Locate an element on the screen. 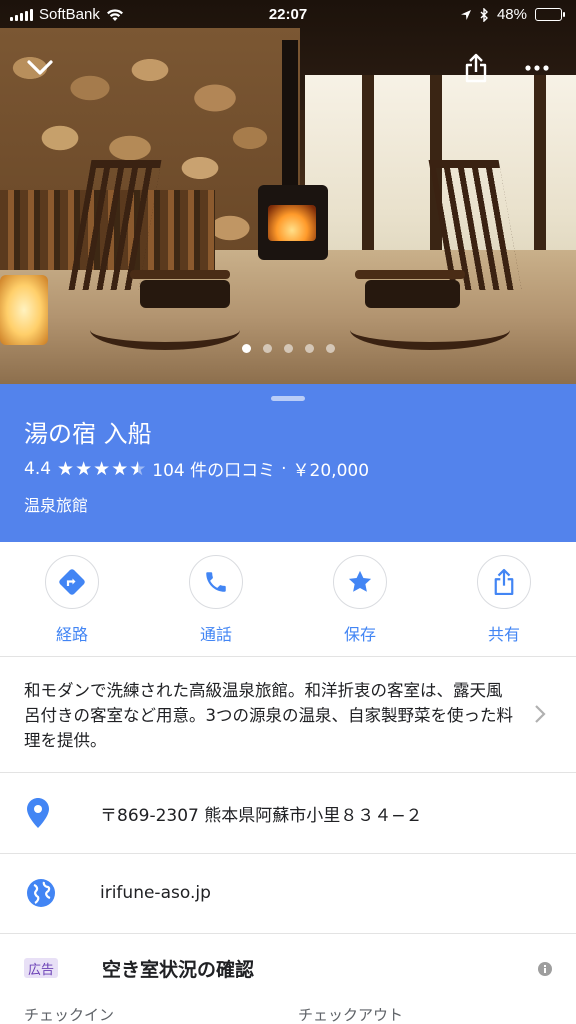 This screenshot has width=576, height=1024. rating-row: 4.4 ★★★★★ 104 件の口コミ · ￥20,000 is located at coordinates (197, 469).